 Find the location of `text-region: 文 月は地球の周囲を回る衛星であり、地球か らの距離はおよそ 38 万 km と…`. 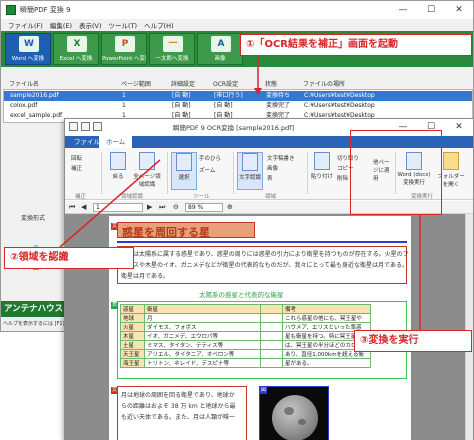

text-region: 文 月は地球の周囲を回る衛星であり、地球か らの距離はおよそ 38 万 km と… is located at coordinates (179, 413).